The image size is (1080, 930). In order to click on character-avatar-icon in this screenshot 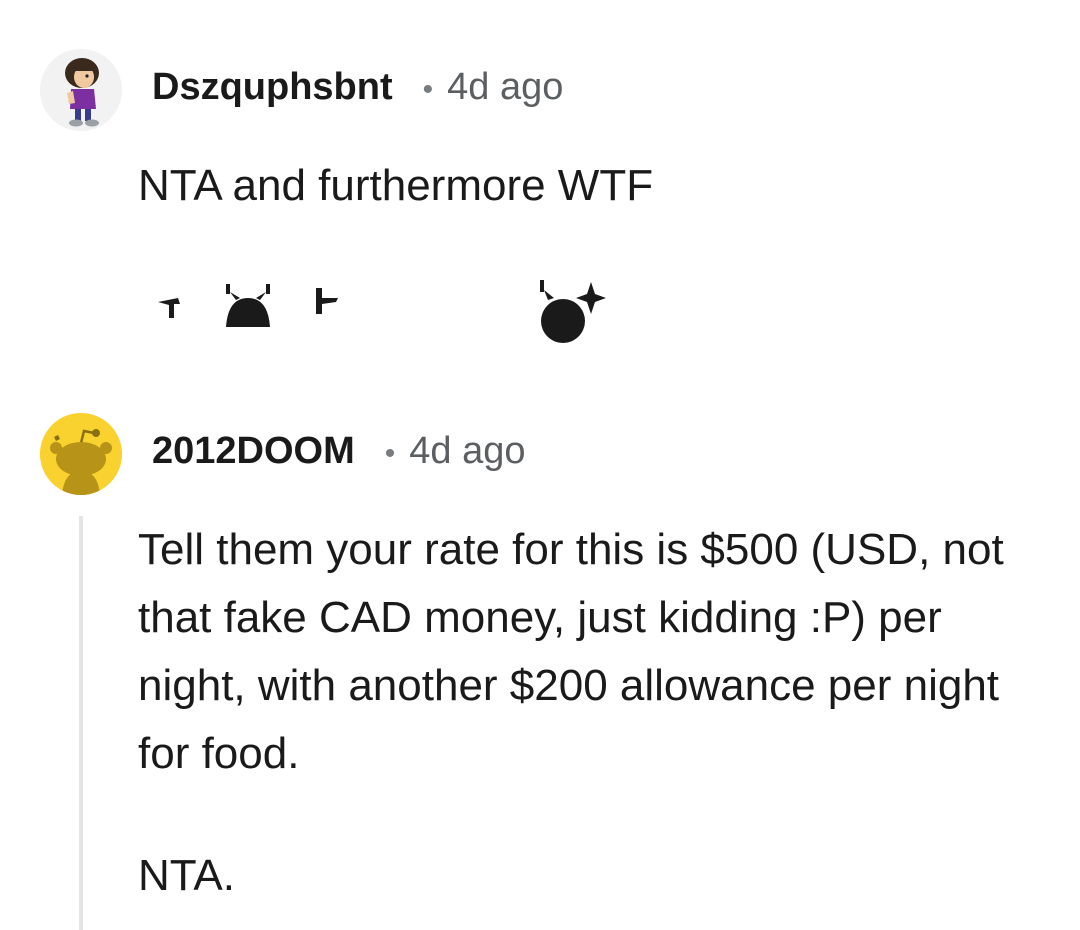, I will do `click(81, 90)`.